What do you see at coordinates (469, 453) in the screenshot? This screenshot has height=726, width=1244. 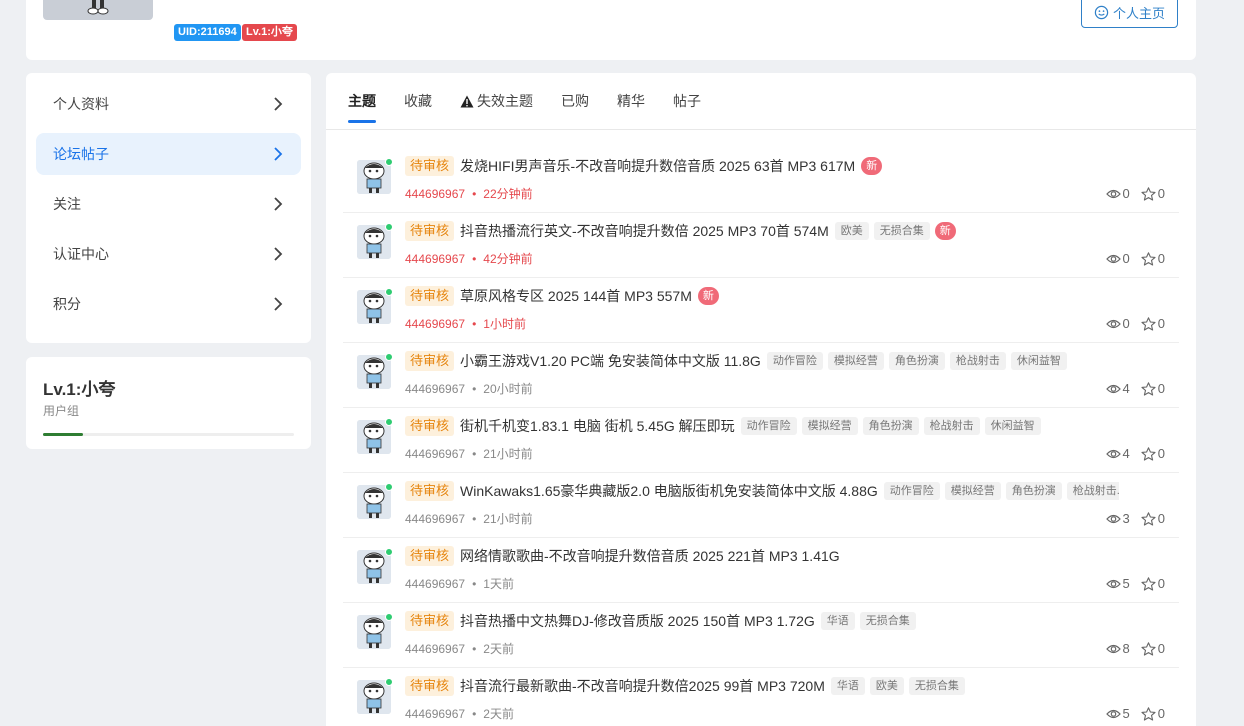 I see `post-meta: 444696967 • 21小时前` at bounding box center [469, 453].